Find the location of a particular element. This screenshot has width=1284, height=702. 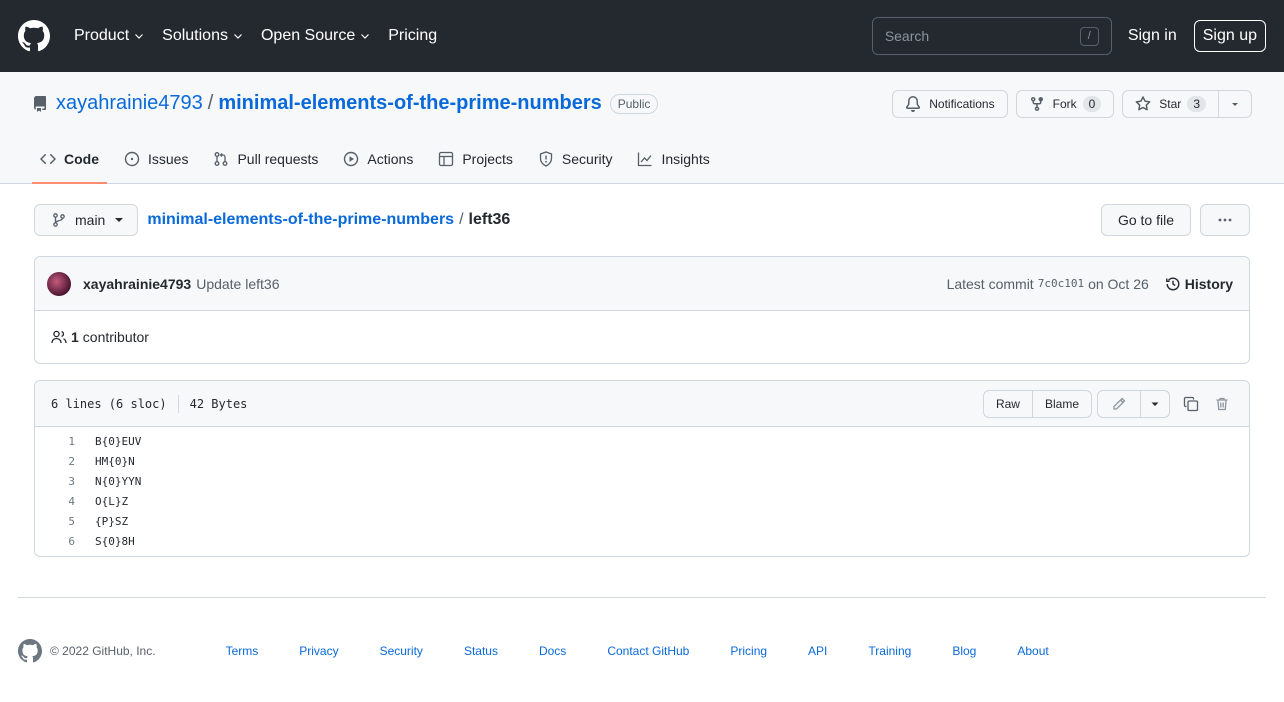

search-shortcut-key: / is located at coordinates (1089, 36).